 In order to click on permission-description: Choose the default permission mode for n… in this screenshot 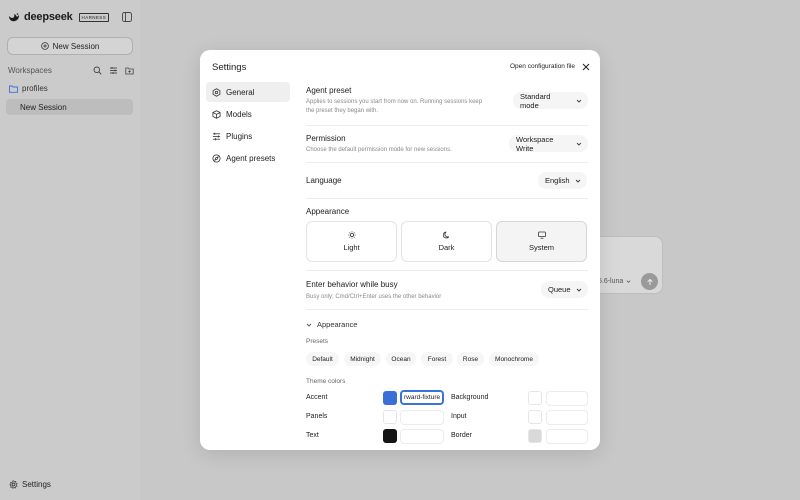, I will do `click(379, 150)`.